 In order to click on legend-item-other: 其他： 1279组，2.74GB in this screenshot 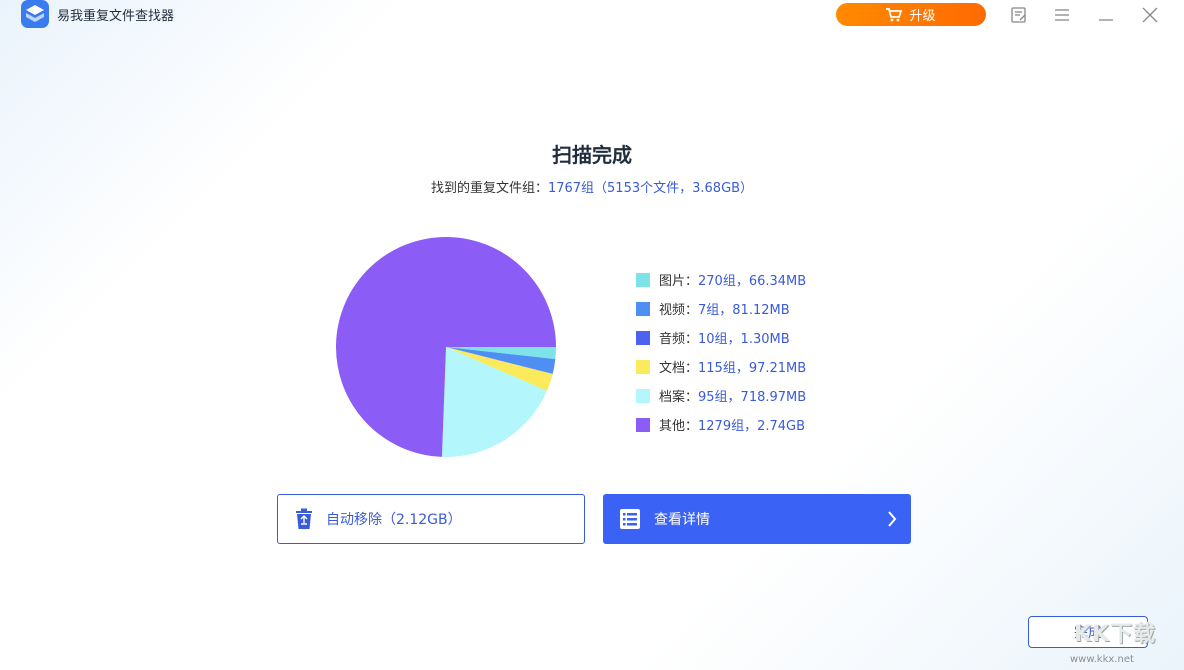, I will do `click(721, 424)`.